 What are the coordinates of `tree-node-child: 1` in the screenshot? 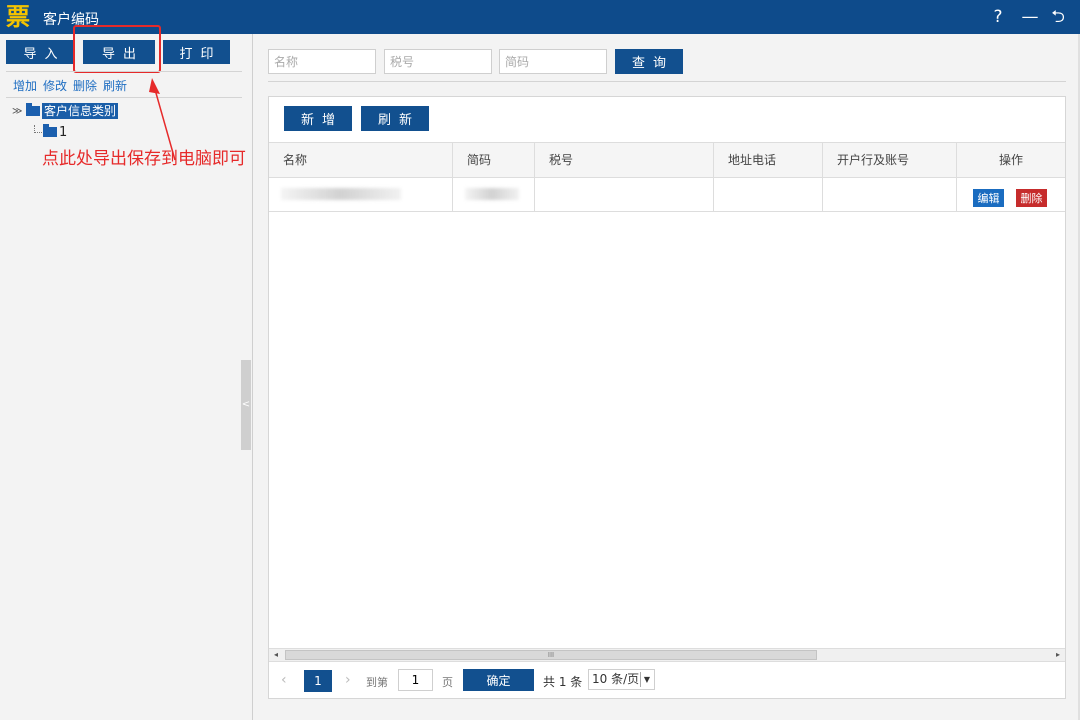 It's located at (50, 132).